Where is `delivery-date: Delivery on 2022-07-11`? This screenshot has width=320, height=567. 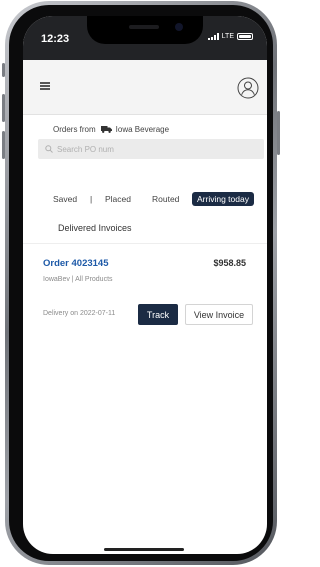 delivery-date: Delivery on 2022-07-11 is located at coordinates (79, 313).